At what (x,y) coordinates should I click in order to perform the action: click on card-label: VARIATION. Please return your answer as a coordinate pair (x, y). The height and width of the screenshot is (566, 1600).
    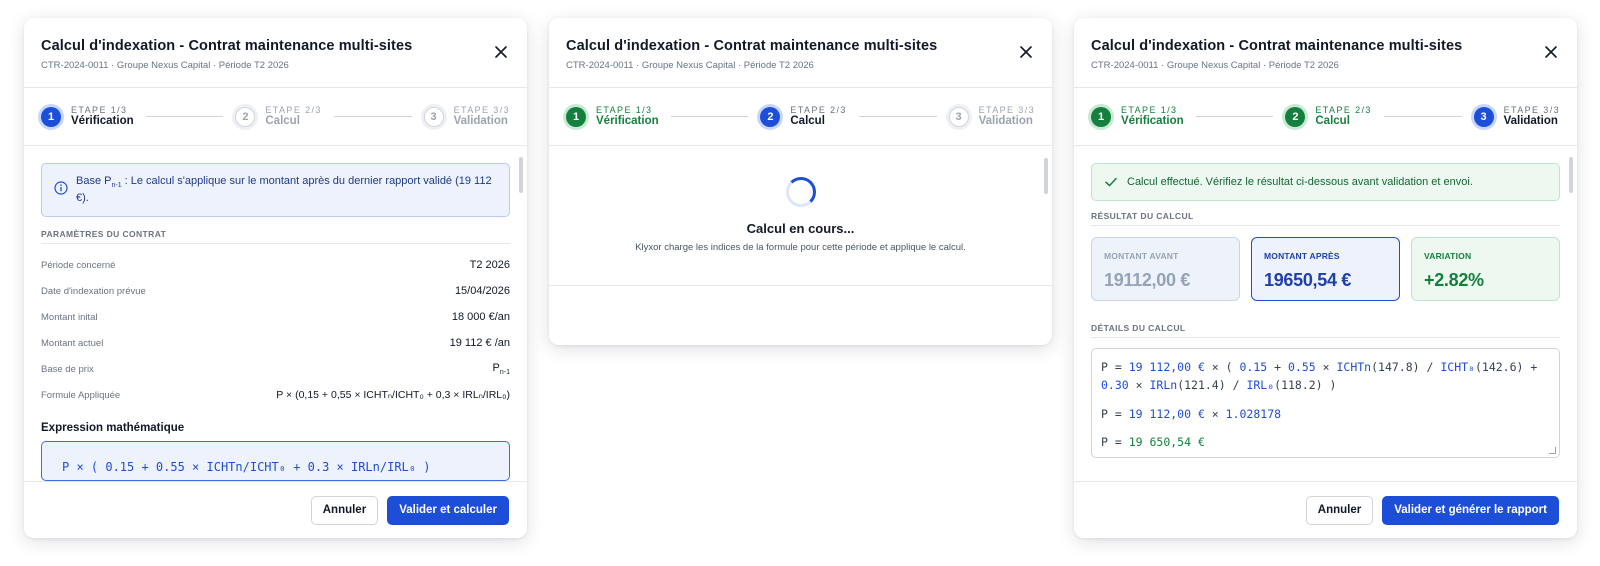
    Looking at the image, I should click on (1448, 256).